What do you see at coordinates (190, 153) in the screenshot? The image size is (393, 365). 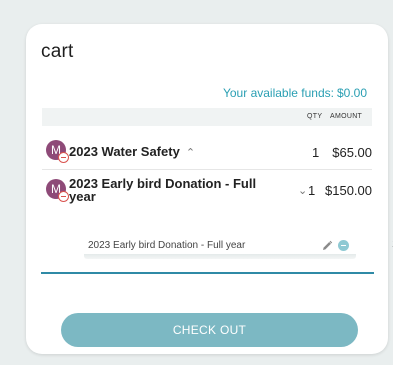 I see `chevron-up-icon: ⌃` at bounding box center [190, 153].